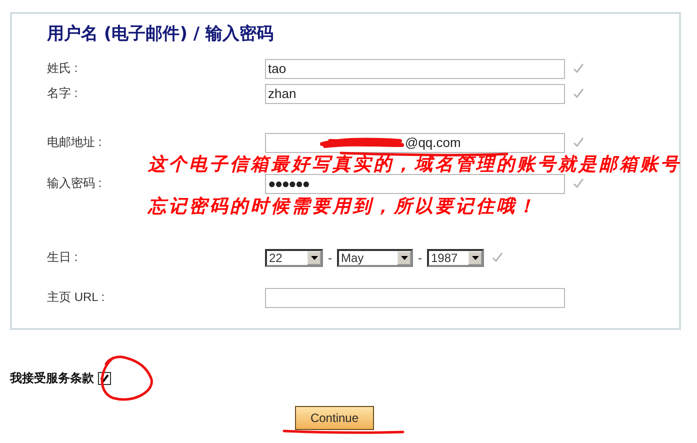 The height and width of the screenshot is (443, 697). Describe the element at coordinates (415, 298) in the screenshot. I see `input-field` at that location.